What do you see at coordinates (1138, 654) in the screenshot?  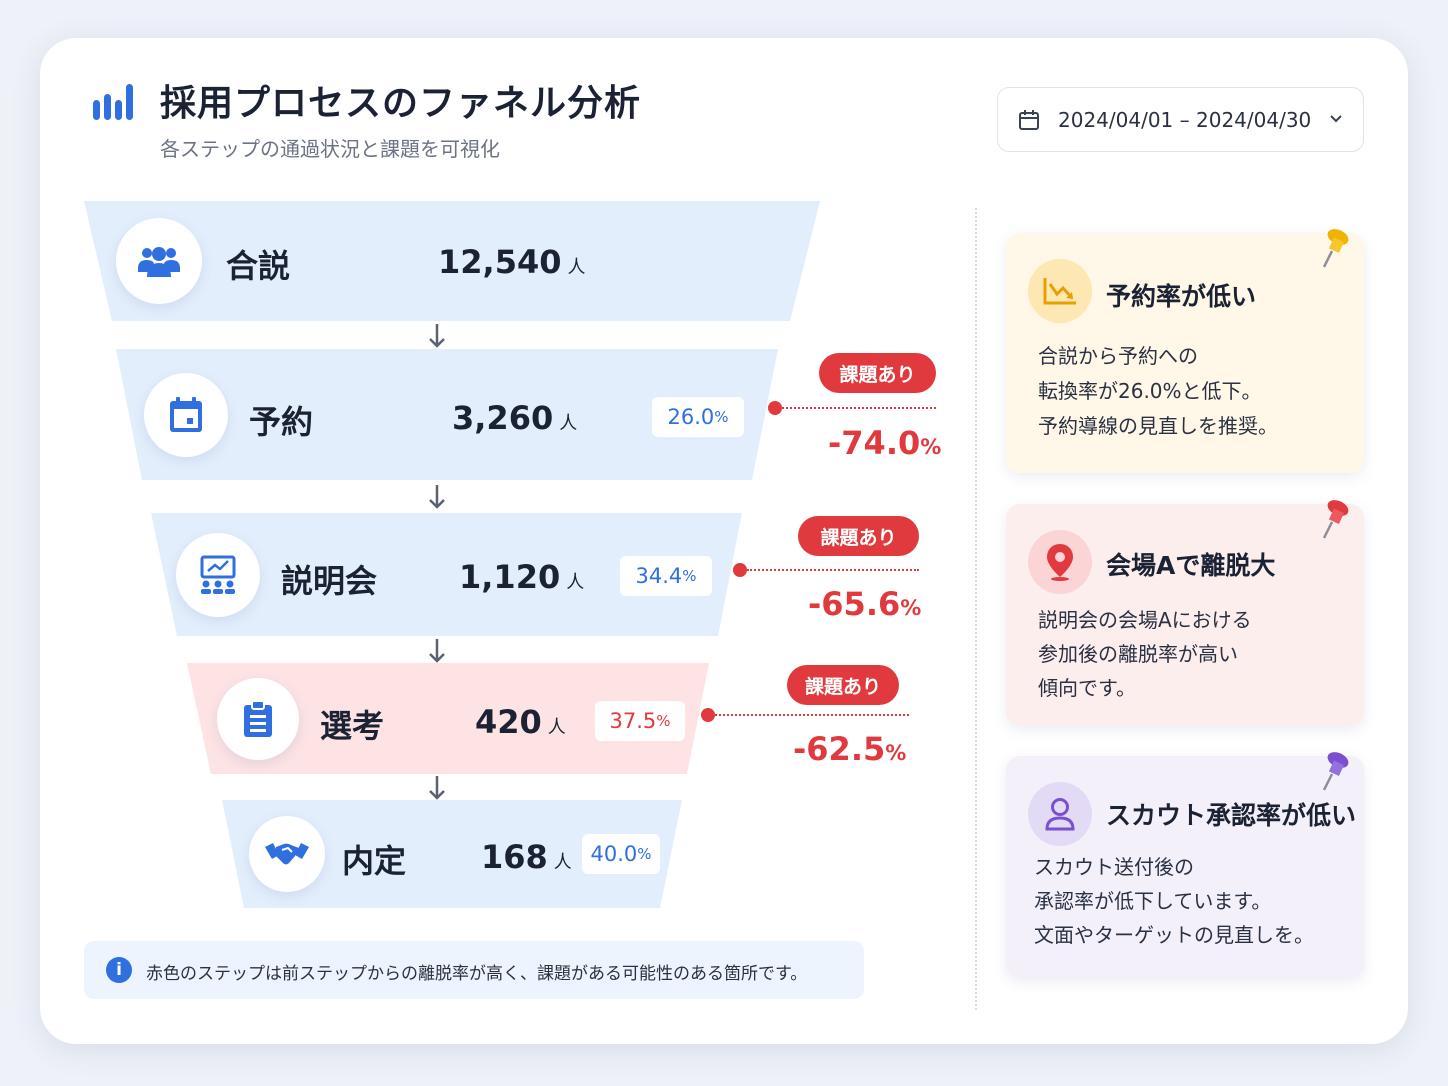 I see `insight-line: 参加後の離脱率が高い` at bounding box center [1138, 654].